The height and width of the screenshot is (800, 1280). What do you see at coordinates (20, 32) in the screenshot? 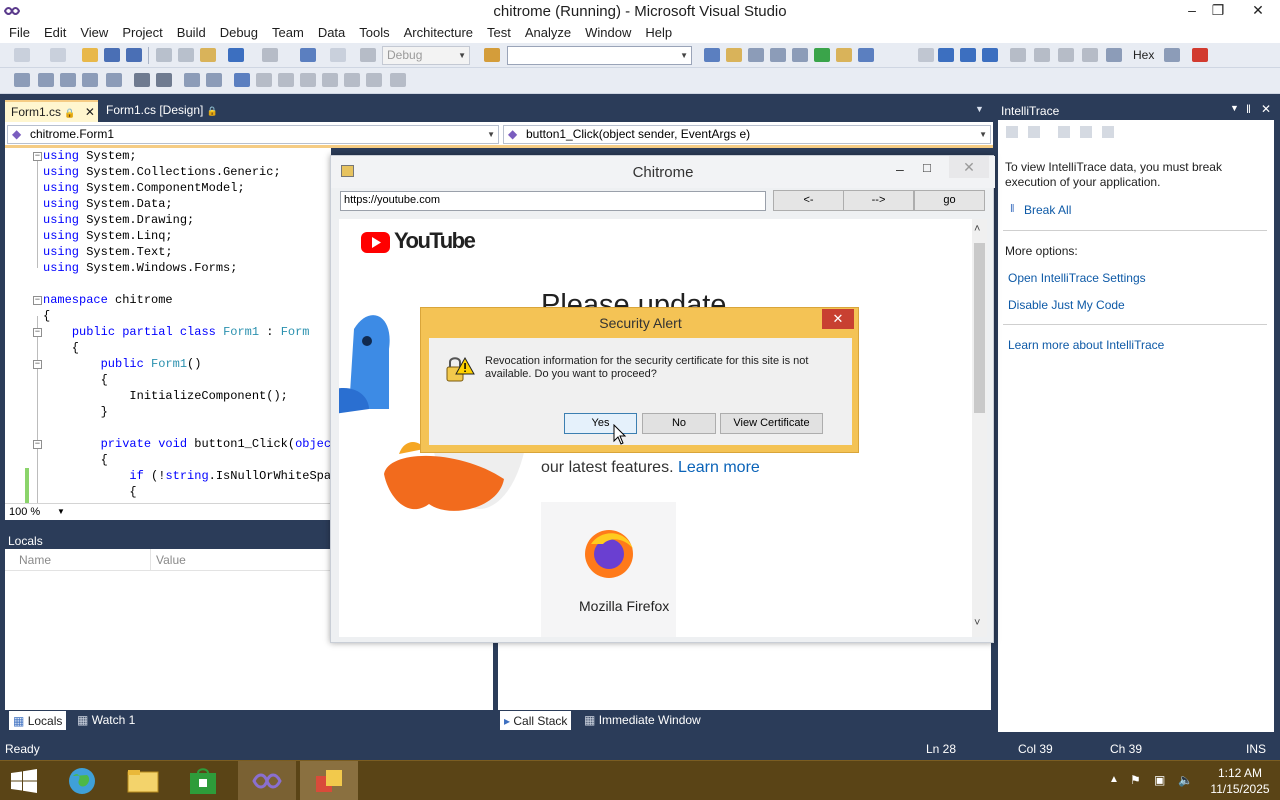
I see `menu-file: File` at bounding box center [20, 32].